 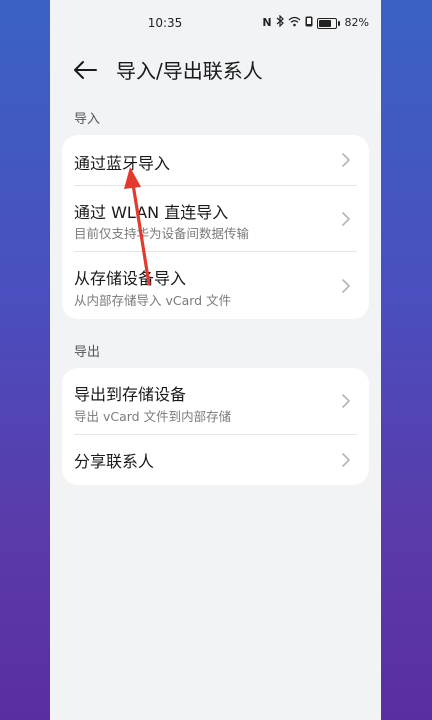 I want to click on export-card: 导出到存储设备 导出 vCard 文件到内部存储 分享联系人, so click(x=215, y=426).